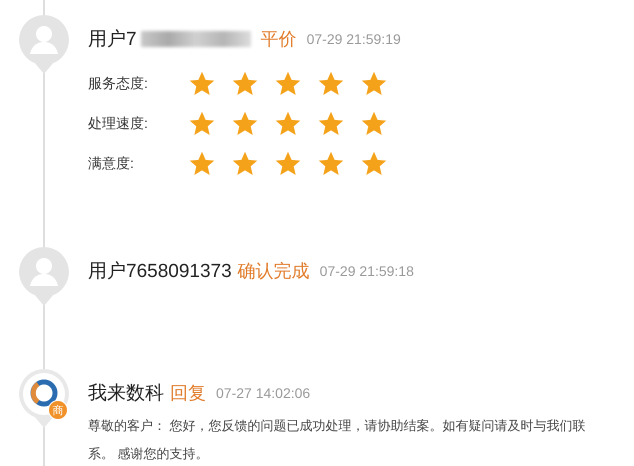  What do you see at coordinates (118, 124) in the screenshot?
I see `rating-label: 处理速度:` at bounding box center [118, 124].